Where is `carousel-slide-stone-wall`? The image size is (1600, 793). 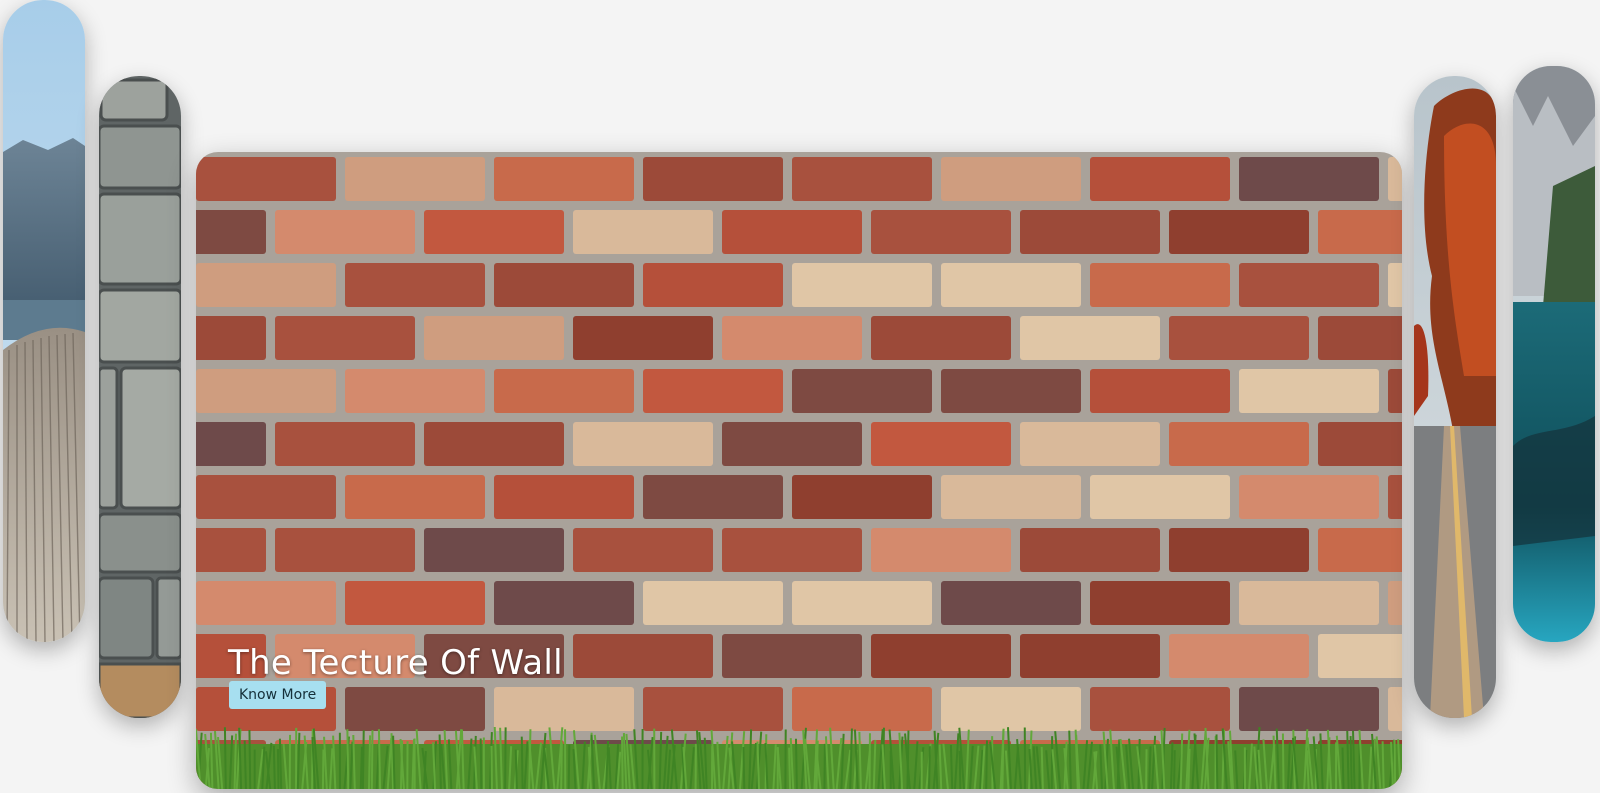
carousel-slide-stone-wall is located at coordinates (140, 397).